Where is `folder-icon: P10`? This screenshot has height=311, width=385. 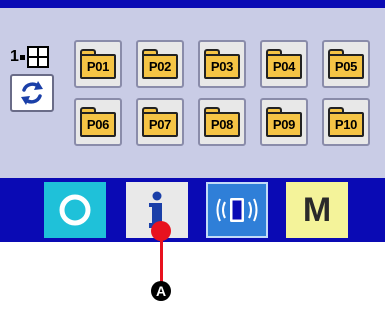
folder-icon: P10 is located at coordinates (346, 122).